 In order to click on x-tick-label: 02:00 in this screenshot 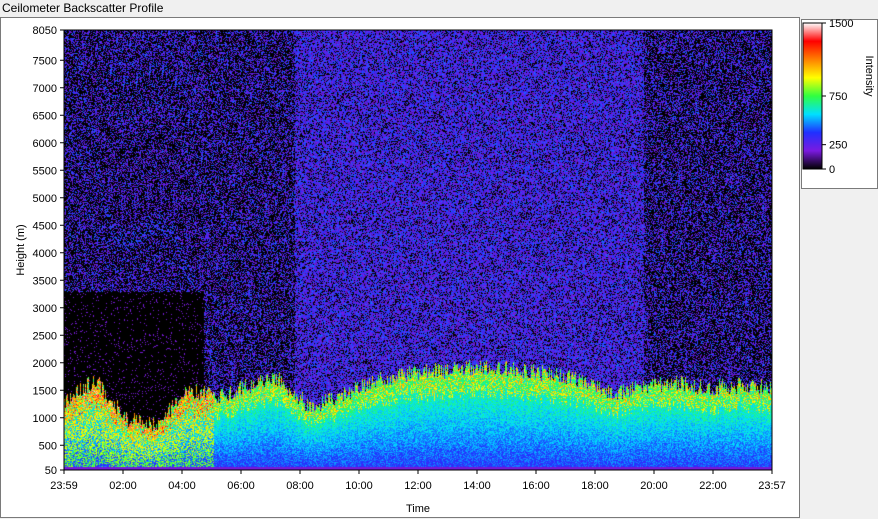, I will do `click(123, 486)`.